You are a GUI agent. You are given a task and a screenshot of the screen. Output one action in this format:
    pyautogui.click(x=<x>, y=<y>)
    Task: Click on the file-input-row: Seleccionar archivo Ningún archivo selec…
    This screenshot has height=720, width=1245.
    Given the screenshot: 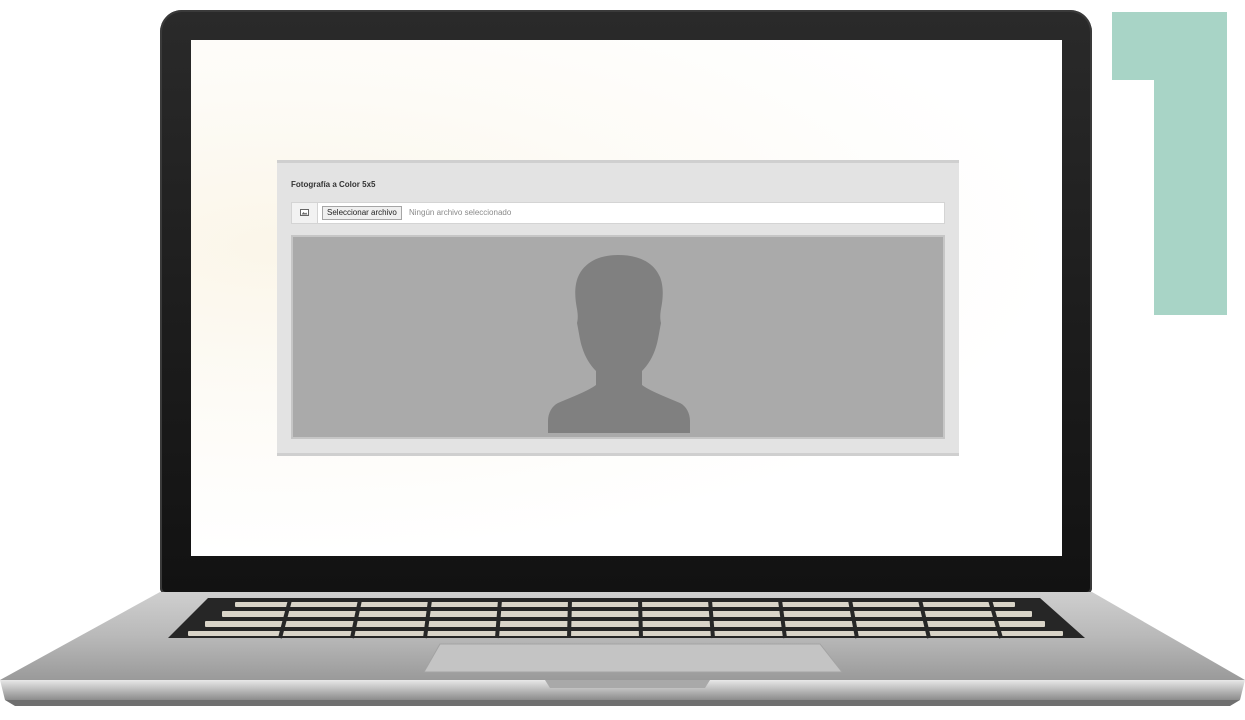 What is the action you would take?
    pyautogui.click(x=618, y=213)
    